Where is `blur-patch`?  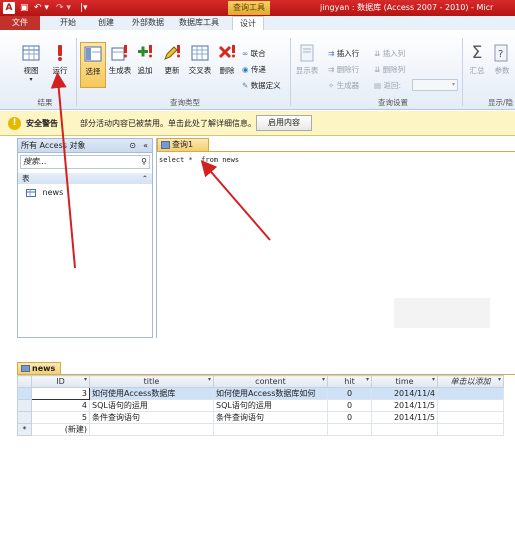 blur-patch is located at coordinates (442, 313).